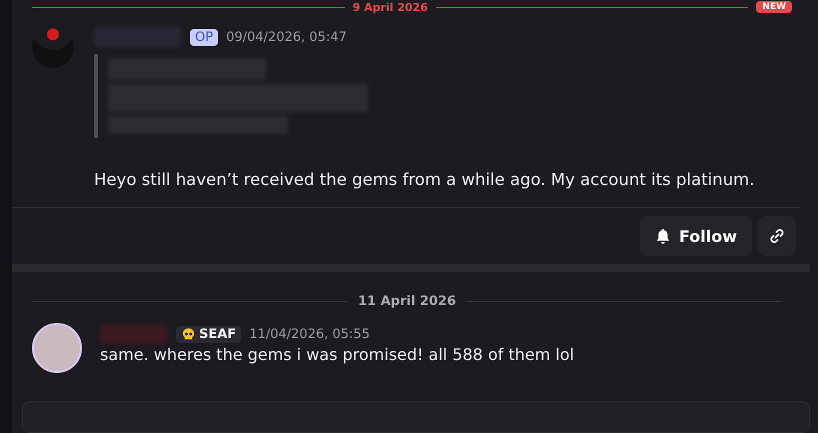 Image resolution: width=818 pixels, height=433 pixels. What do you see at coordinates (134, 334) in the screenshot?
I see `redacted-username` at bounding box center [134, 334].